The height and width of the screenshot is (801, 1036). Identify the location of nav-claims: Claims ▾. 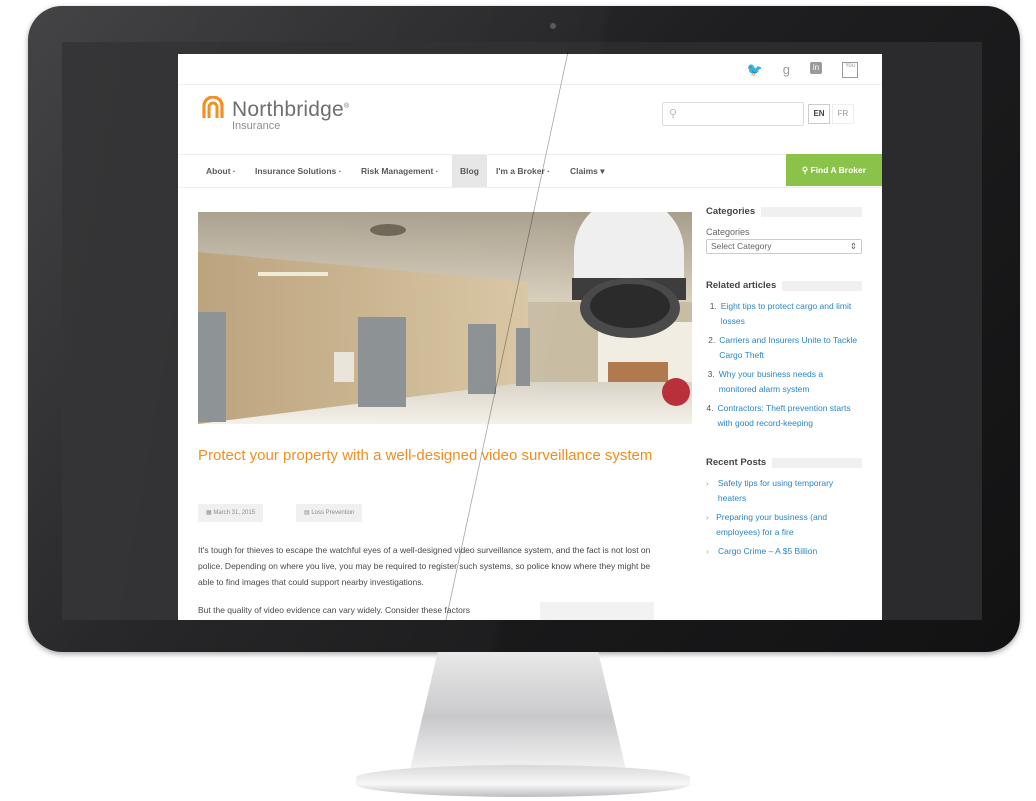
(587, 171).